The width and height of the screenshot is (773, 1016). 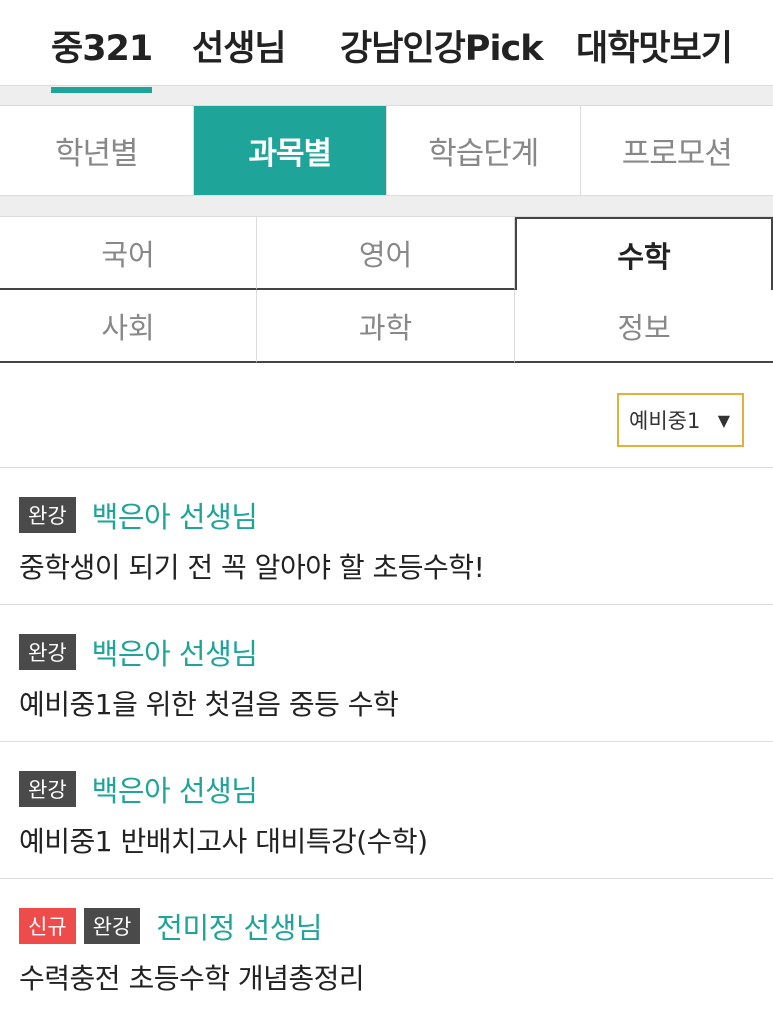 What do you see at coordinates (128, 326) in the screenshot?
I see `subject-social: 사회` at bounding box center [128, 326].